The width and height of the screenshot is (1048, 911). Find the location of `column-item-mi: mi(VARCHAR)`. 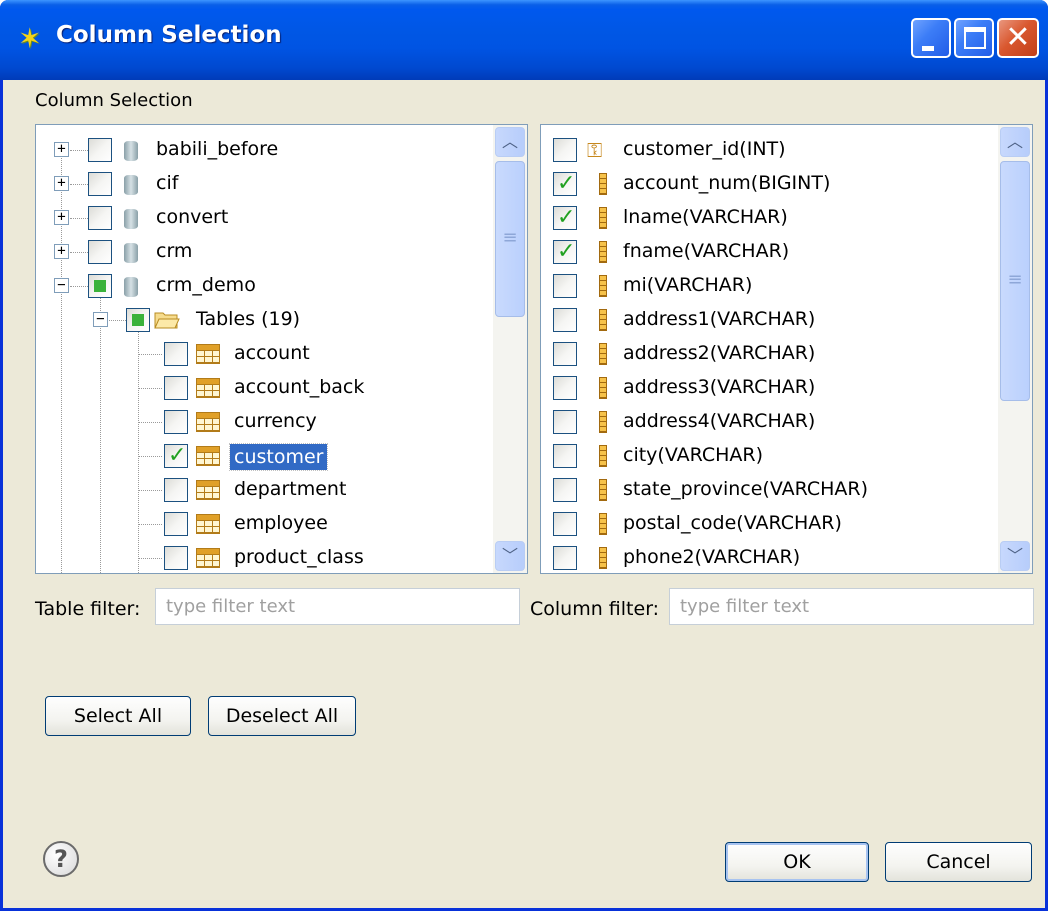

column-item-mi: mi(VARCHAR) is located at coordinates (771, 286).